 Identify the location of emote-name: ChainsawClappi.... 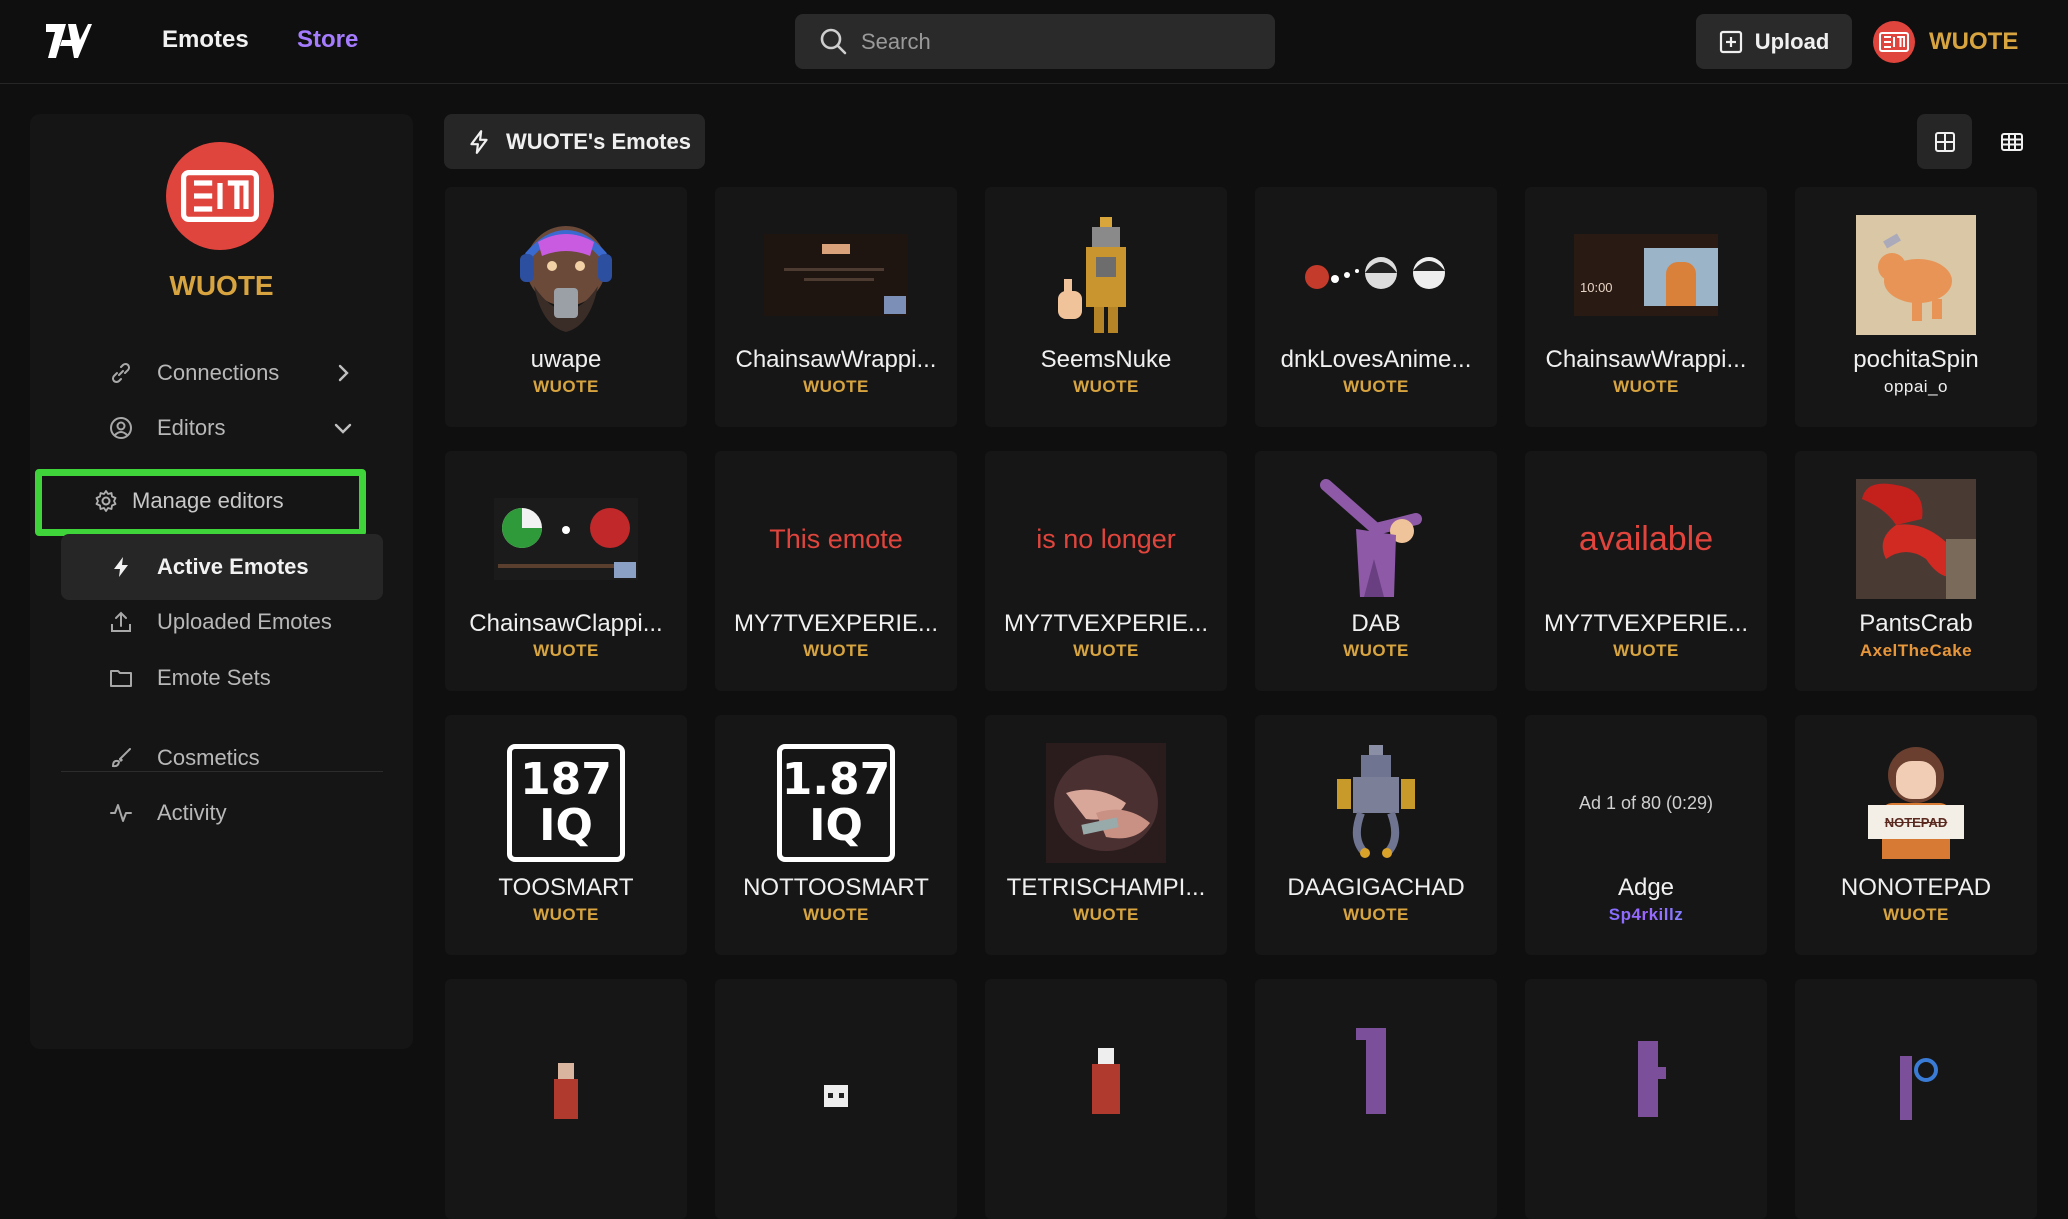
(566, 623).